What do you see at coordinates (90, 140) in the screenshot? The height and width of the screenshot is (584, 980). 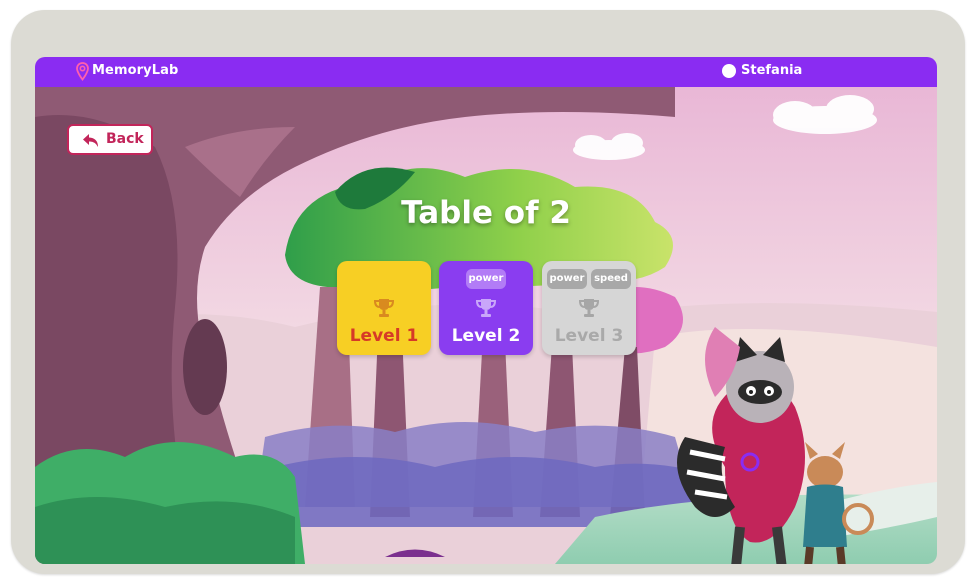 I see `undo-arrow-icon` at bounding box center [90, 140].